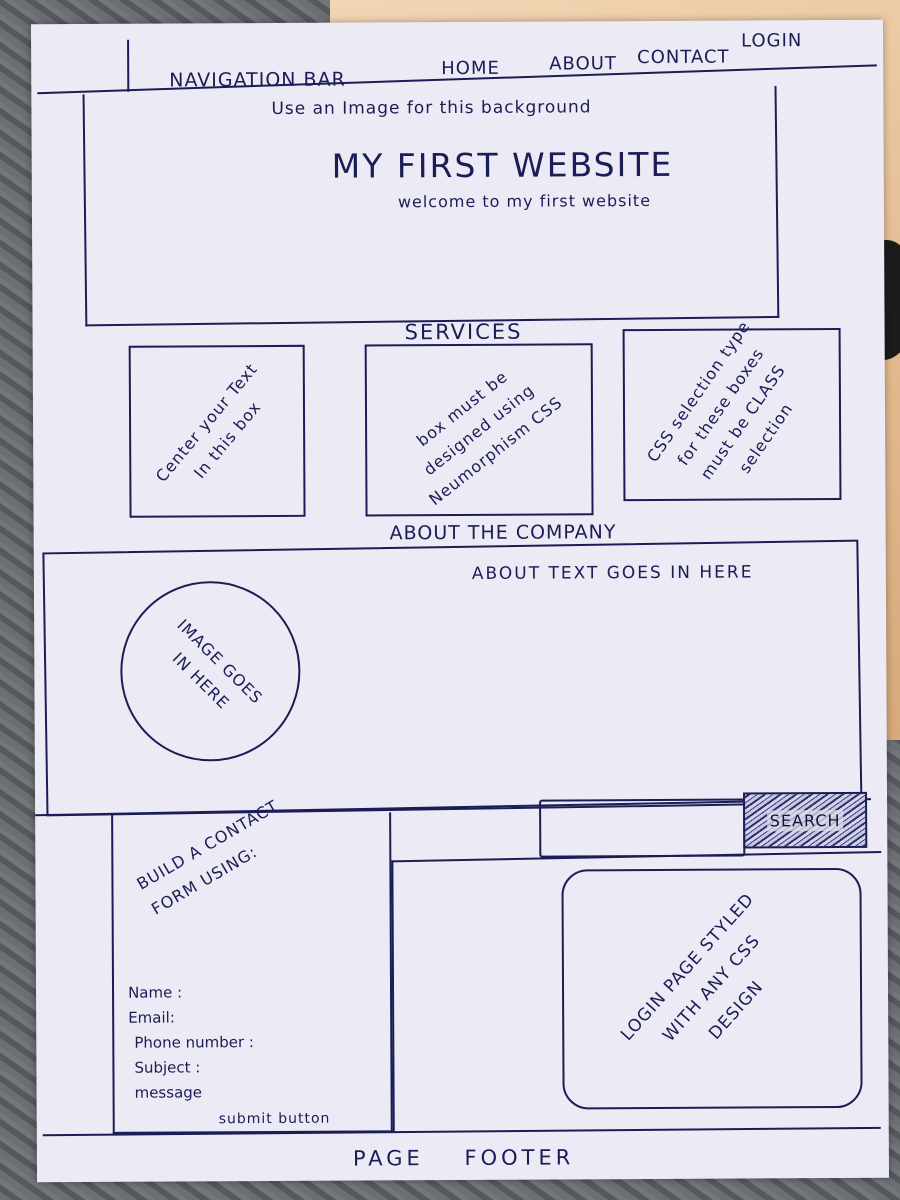  Describe the element at coordinates (128, 65) in the screenshot. I see `nav-bar-divider` at that location.